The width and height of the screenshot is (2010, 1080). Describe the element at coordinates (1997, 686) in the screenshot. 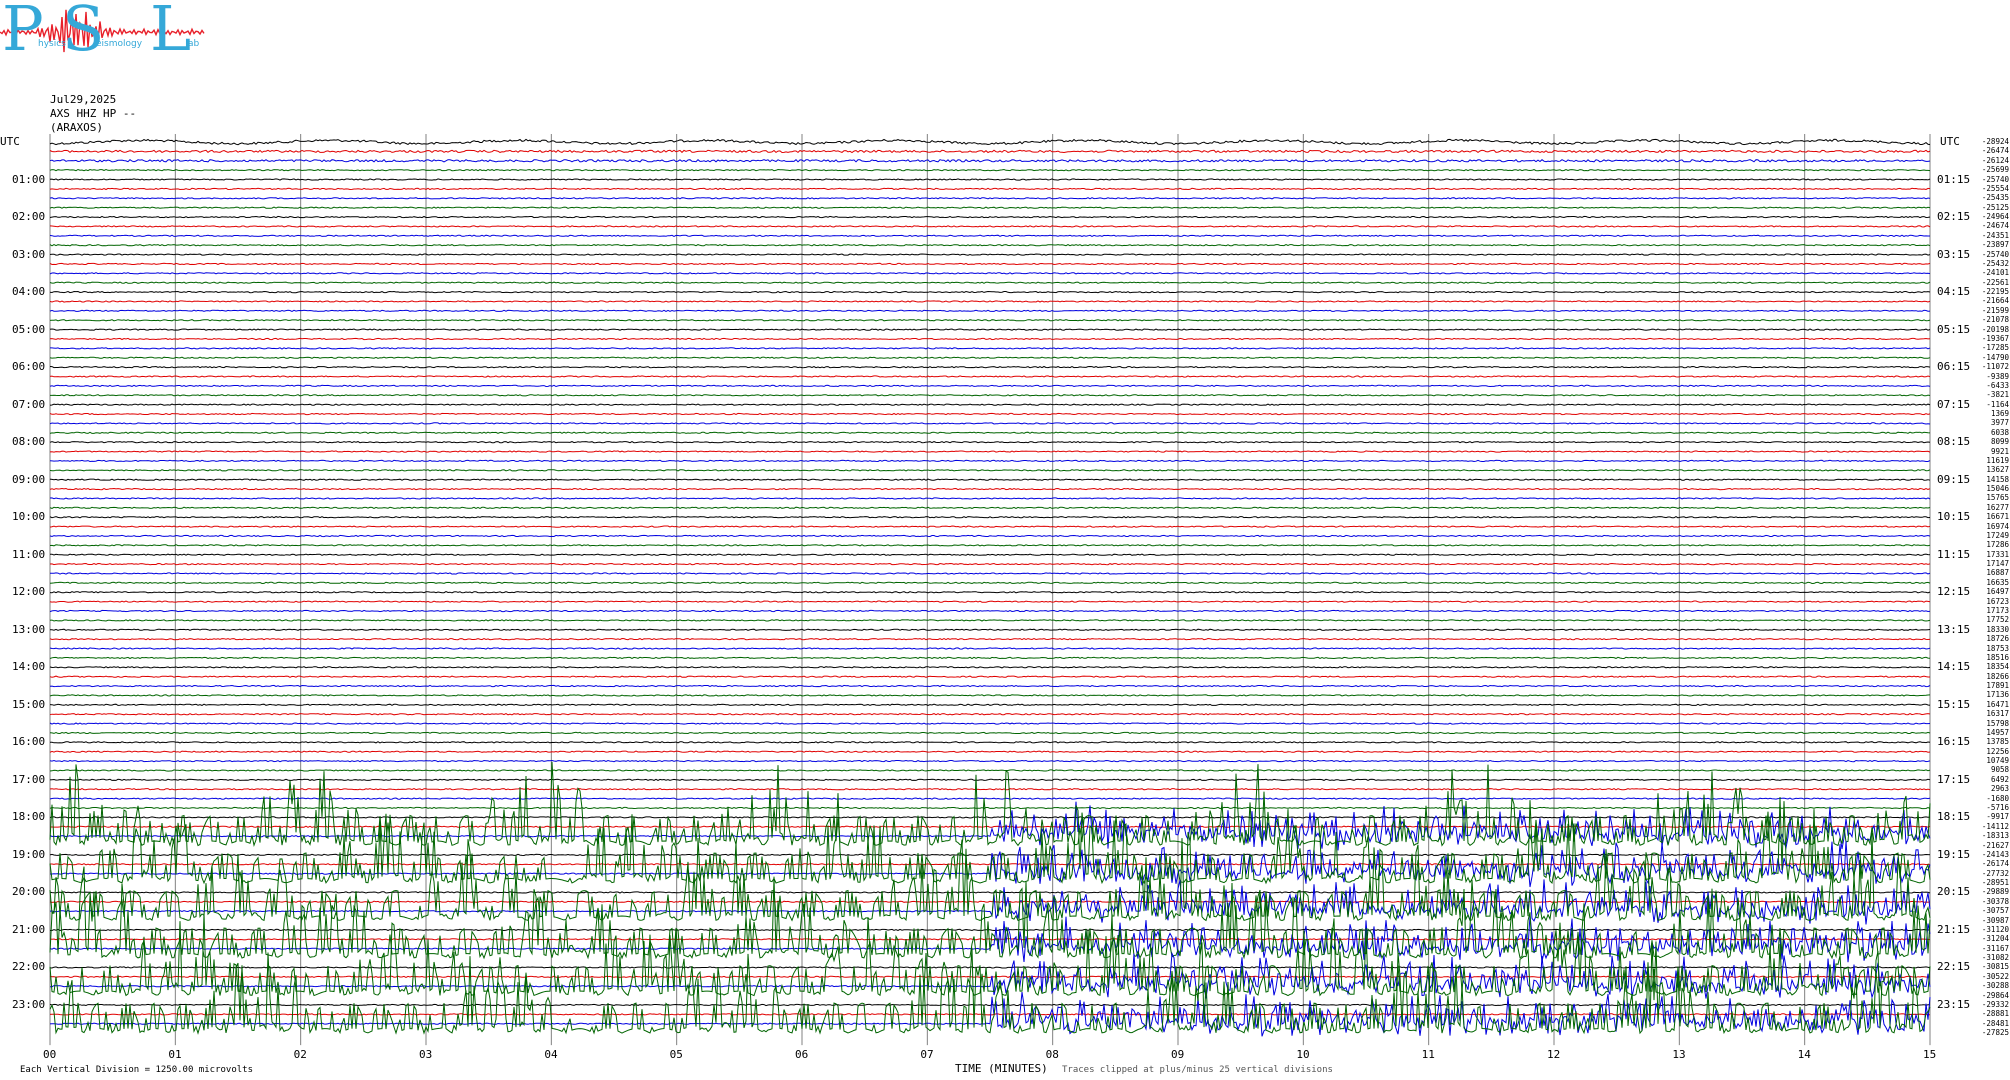

I see `trace-offset-value: 17891` at that location.